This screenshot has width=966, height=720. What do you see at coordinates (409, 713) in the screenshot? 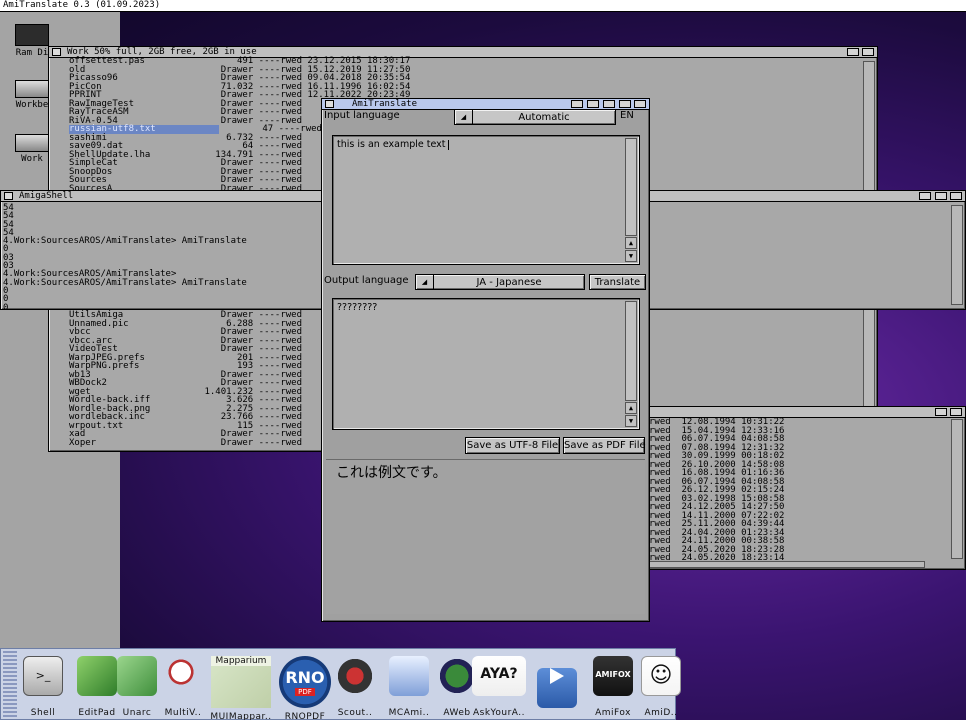
I see `dock-item-label: MCAmi..` at bounding box center [409, 713].